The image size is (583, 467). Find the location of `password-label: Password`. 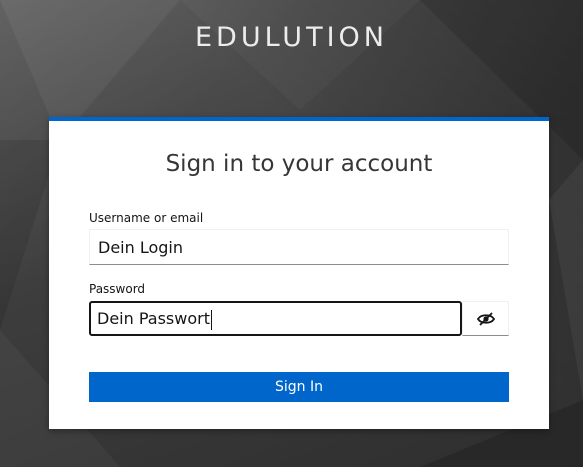

password-label: Password is located at coordinates (117, 289).